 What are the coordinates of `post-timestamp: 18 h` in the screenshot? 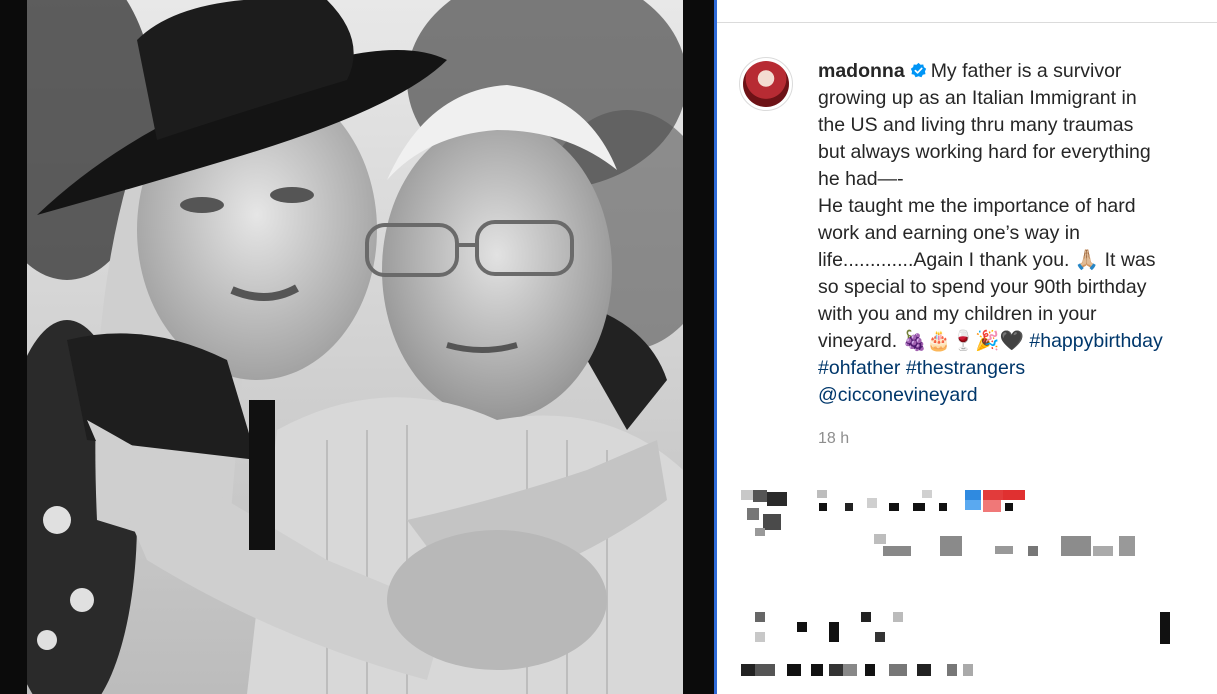 It's located at (833, 439).